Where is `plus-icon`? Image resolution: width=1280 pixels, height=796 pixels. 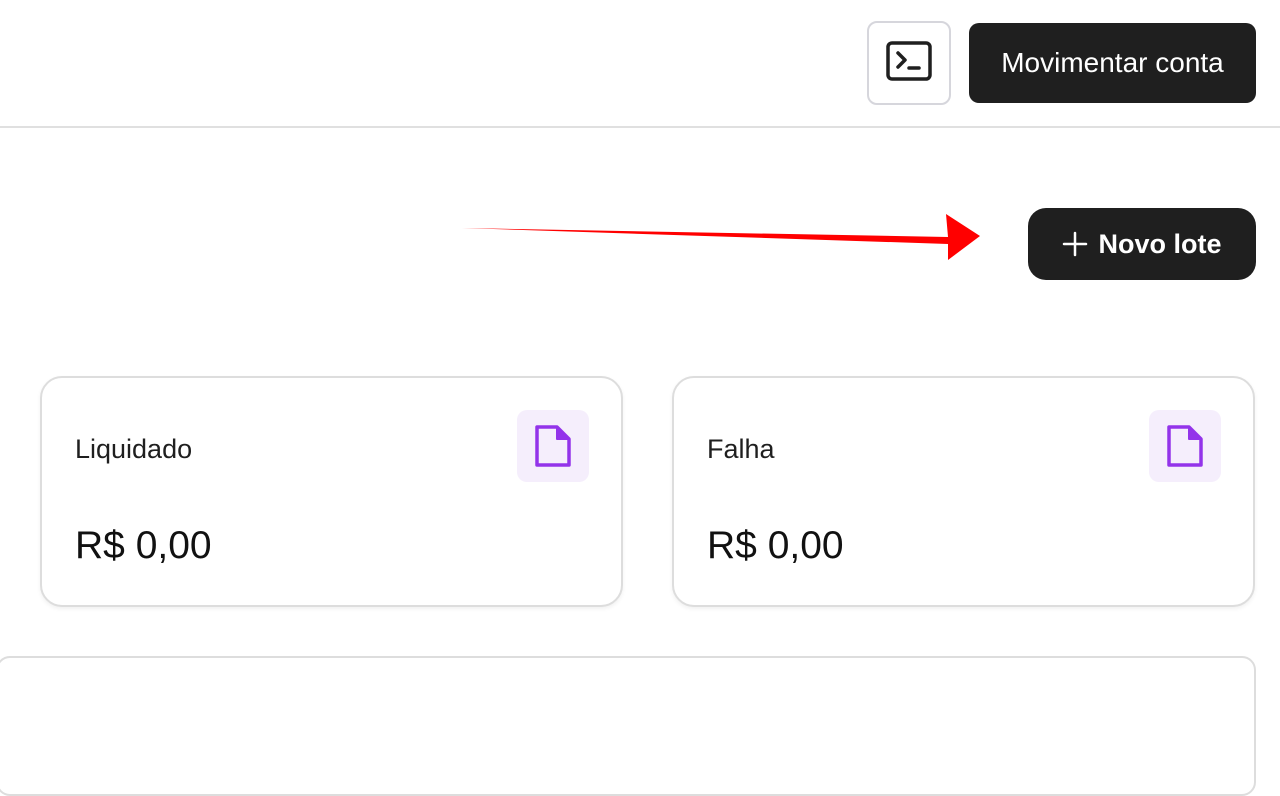
plus-icon is located at coordinates (1075, 244).